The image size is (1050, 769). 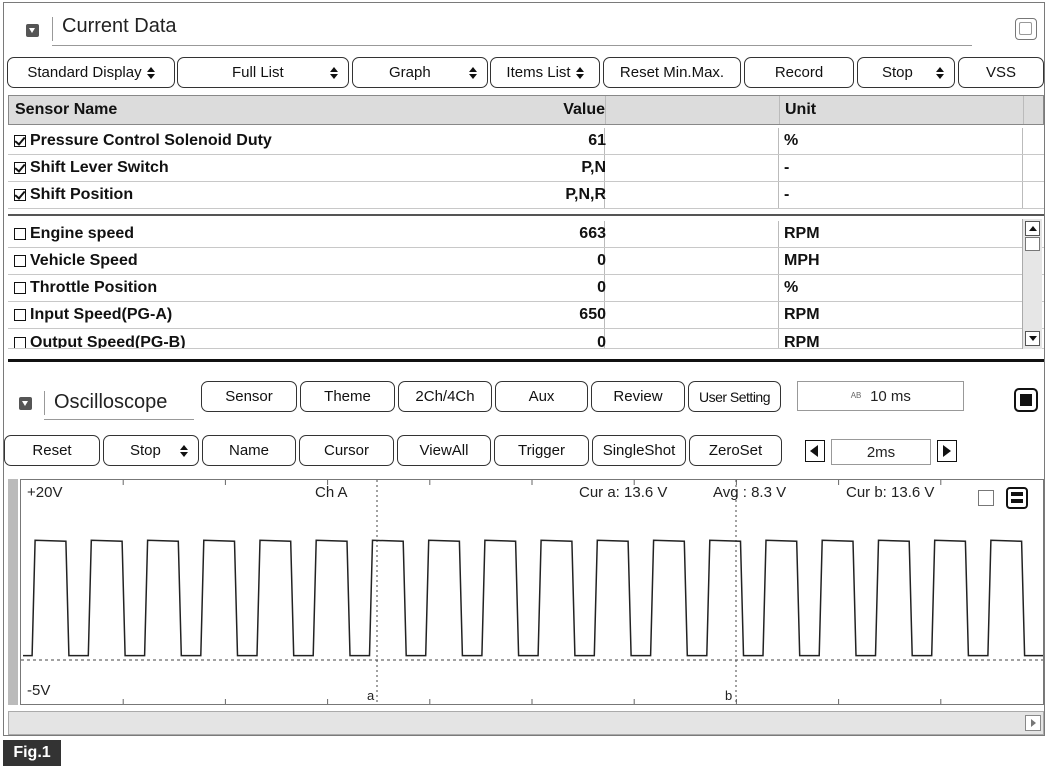 I want to click on table-row: Throttle Position 0 %, so click(x=526, y=288).